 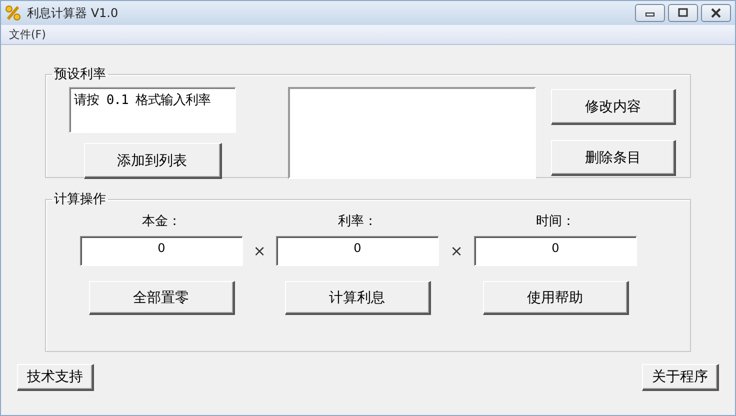 What do you see at coordinates (80, 74) in the screenshot?
I see `group-title: 预设利率` at bounding box center [80, 74].